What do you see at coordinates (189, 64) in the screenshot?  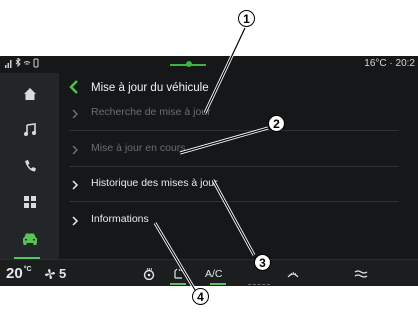 I see `progress-dot` at bounding box center [189, 64].